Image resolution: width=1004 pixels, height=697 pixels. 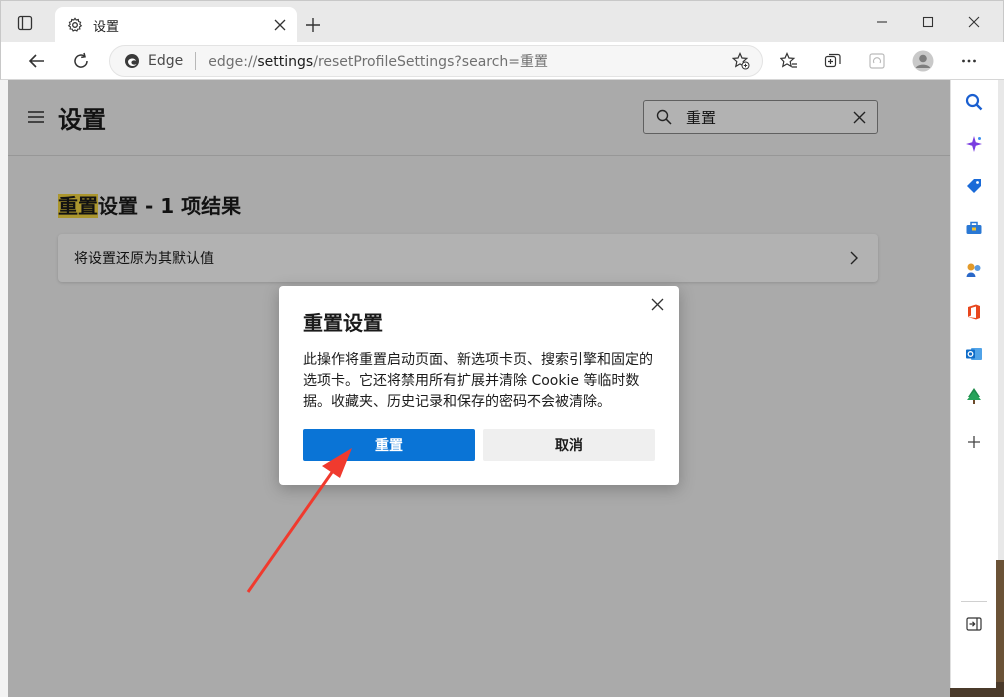 I want to click on dialog-close-button, so click(x=657, y=304).